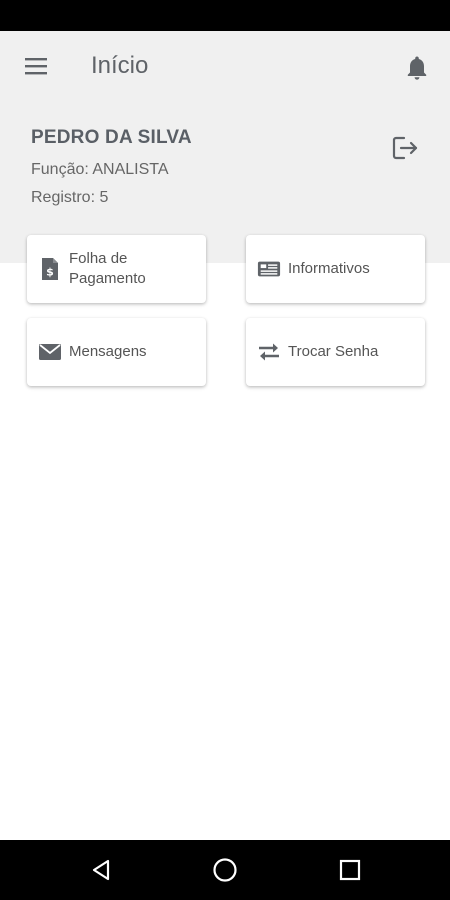  I want to click on payroll-document-icon: $, so click(50, 269).